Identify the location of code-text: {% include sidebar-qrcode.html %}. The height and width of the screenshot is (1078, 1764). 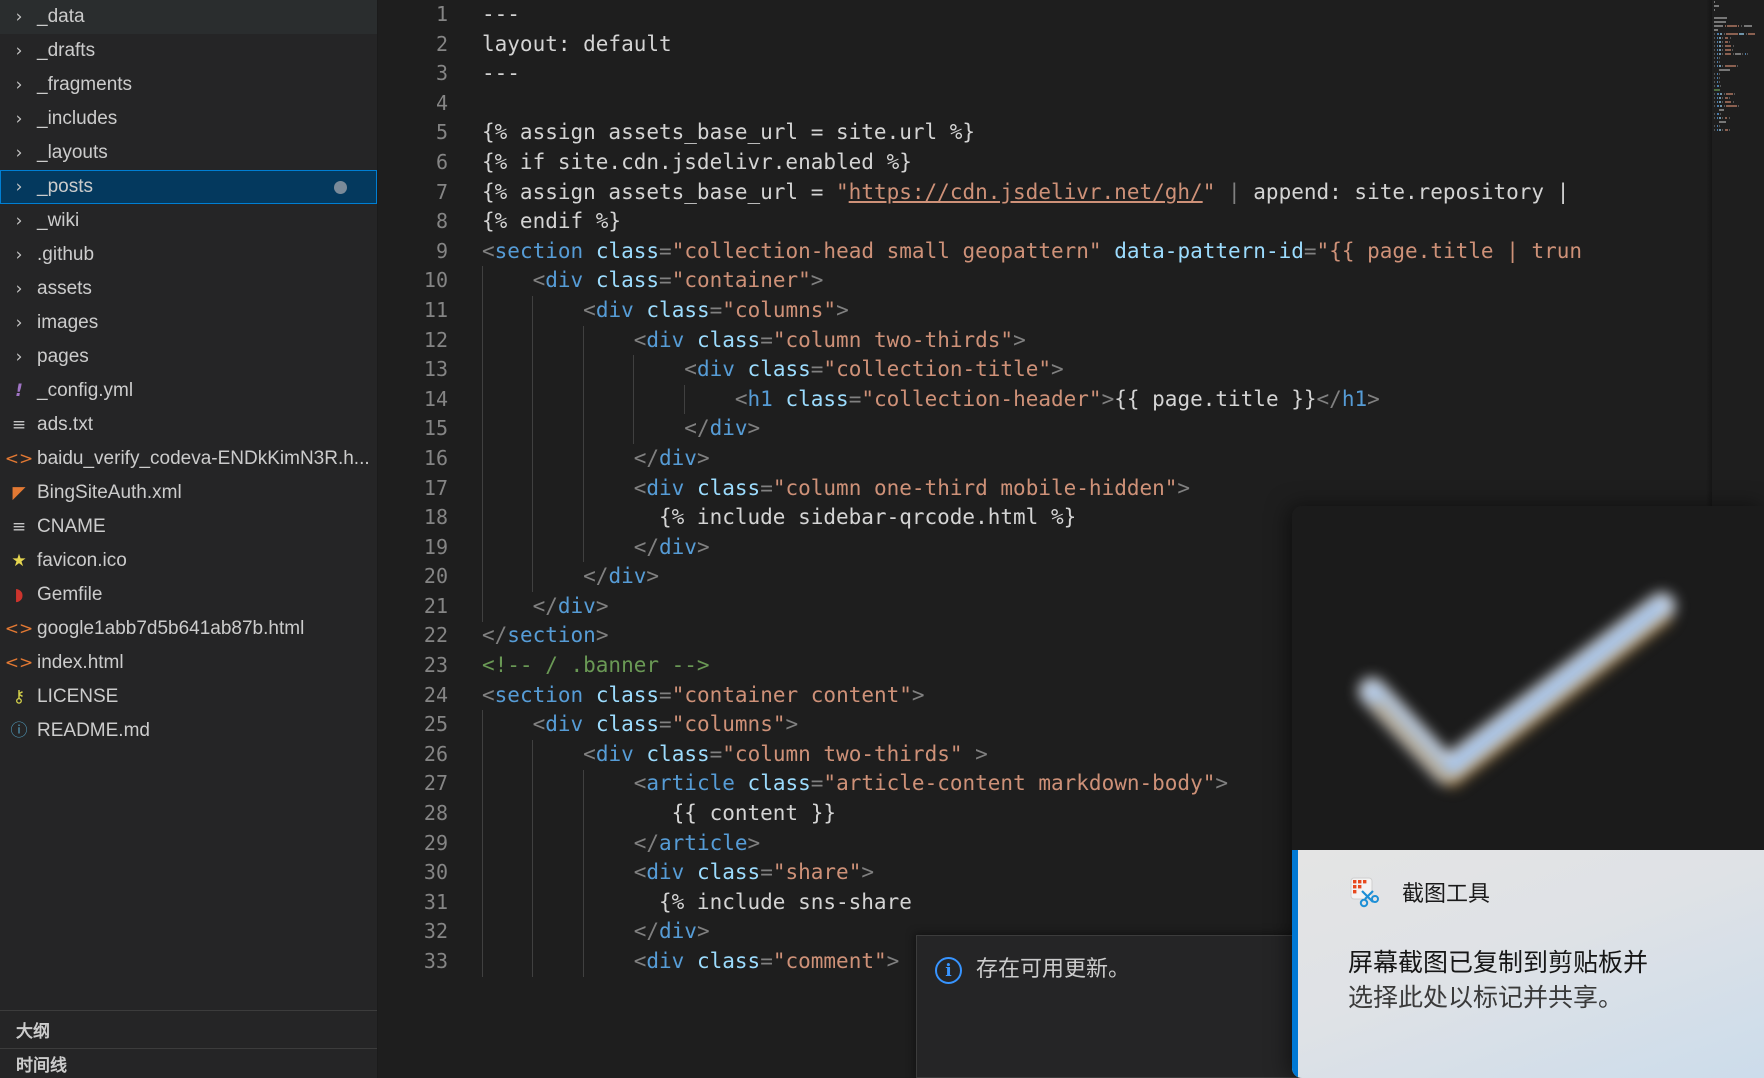
(773, 518).